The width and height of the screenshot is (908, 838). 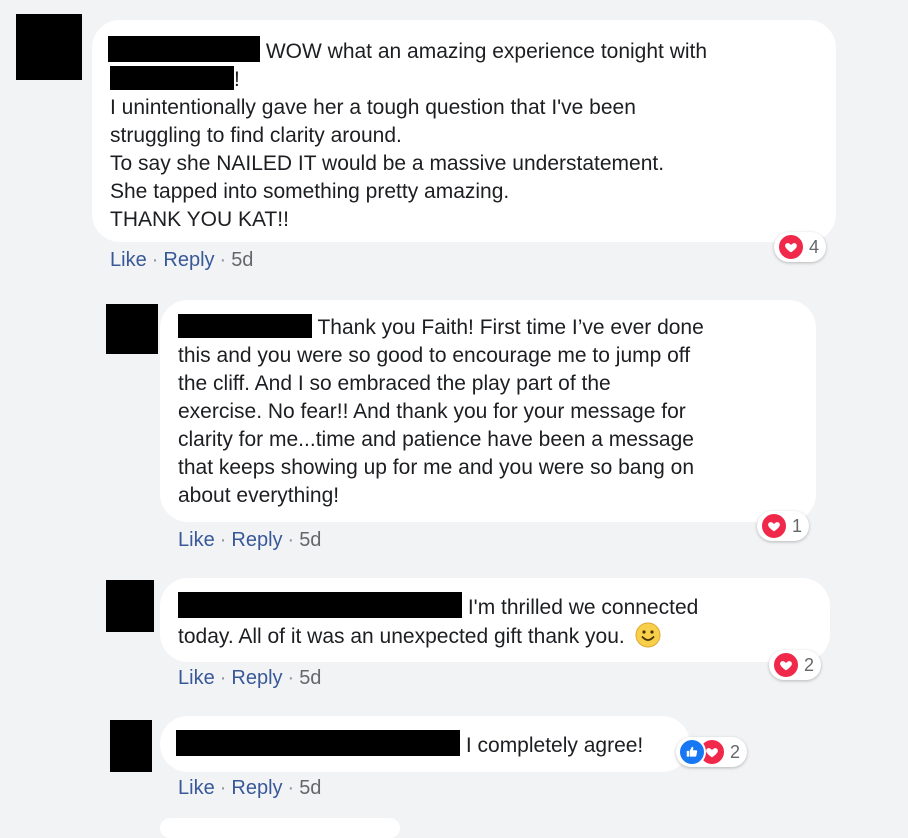 I want to click on reaction-count: 1, so click(x=783, y=526).